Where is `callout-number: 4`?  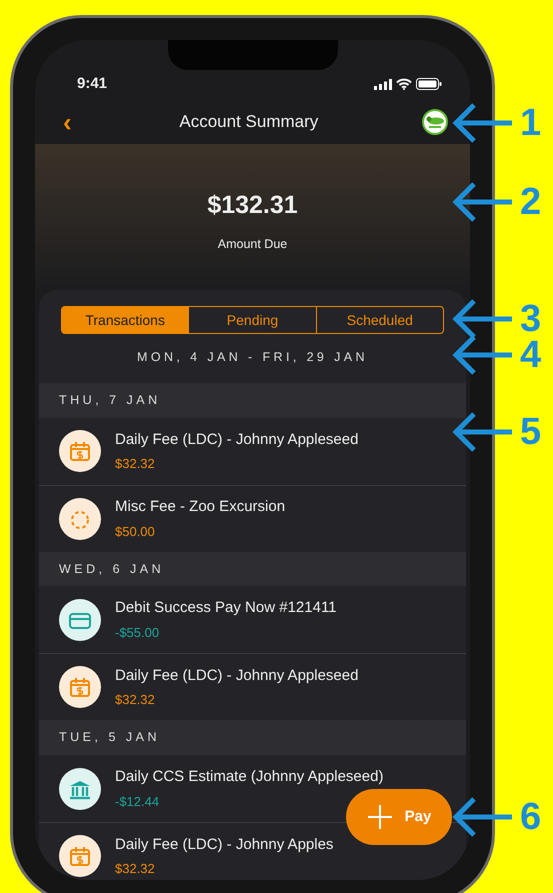 callout-number: 4 is located at coordinates (531, 355).